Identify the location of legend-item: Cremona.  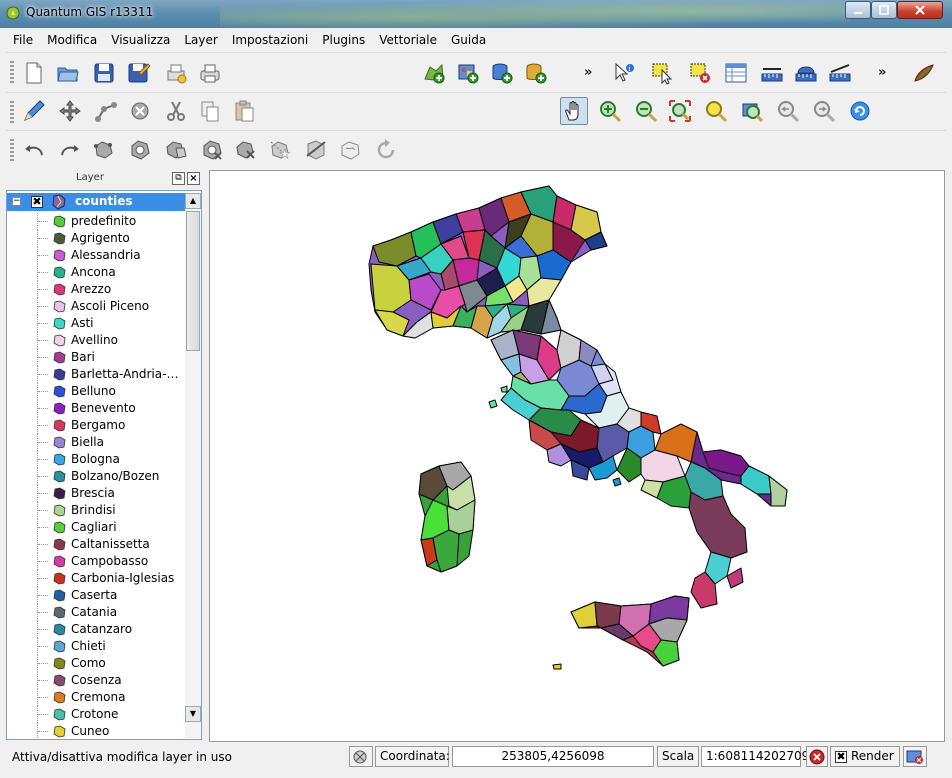
(96, 697).